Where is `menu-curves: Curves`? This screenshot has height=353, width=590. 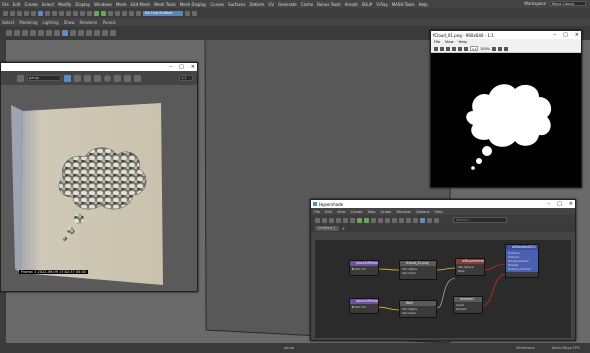 menu-curves: Curves is located at coordinates (217, 4).